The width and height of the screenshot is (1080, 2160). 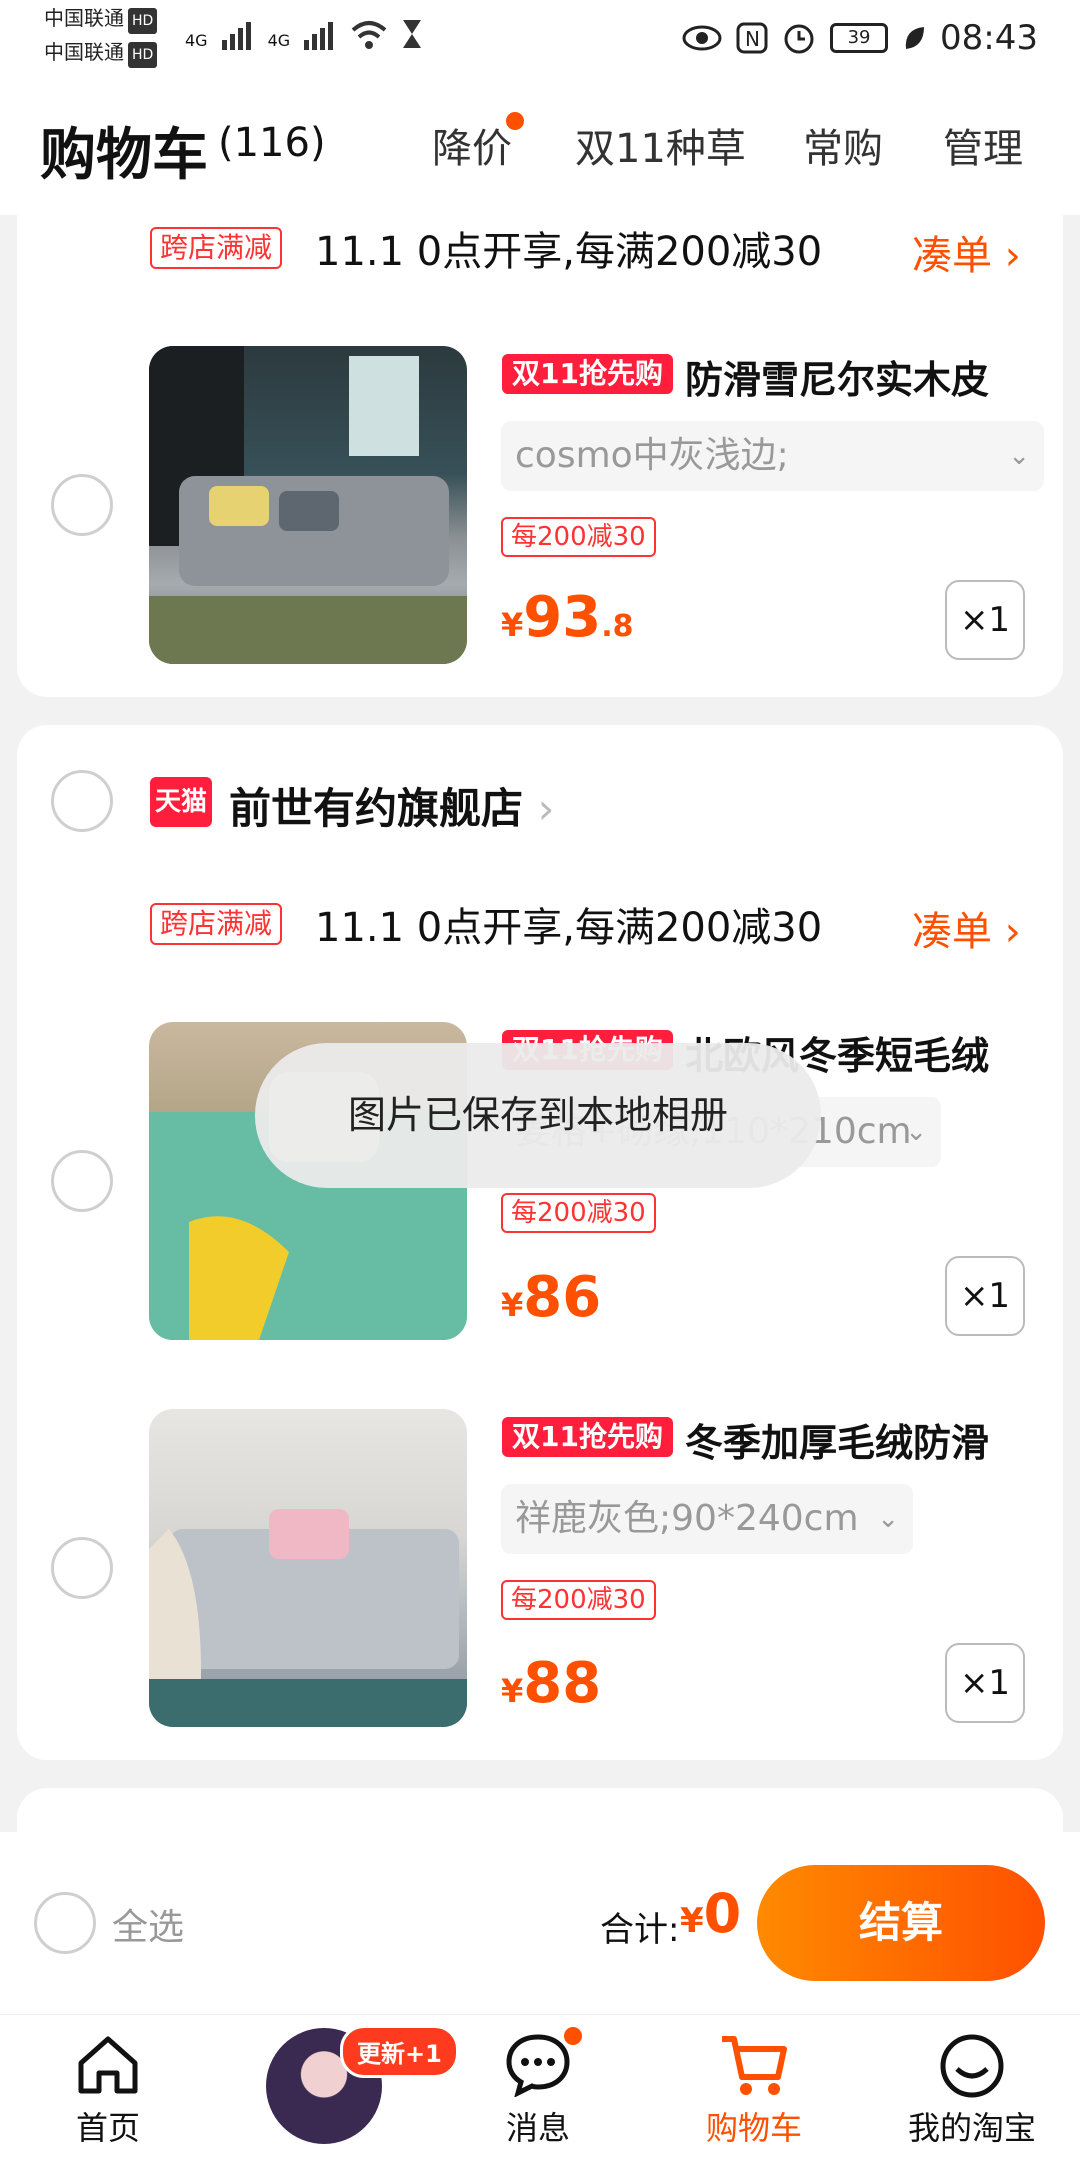 What do you see at coordinates (983, 145) in the screenshot?
I see `tab-manage: 管理` at bounding box center [983, 145].